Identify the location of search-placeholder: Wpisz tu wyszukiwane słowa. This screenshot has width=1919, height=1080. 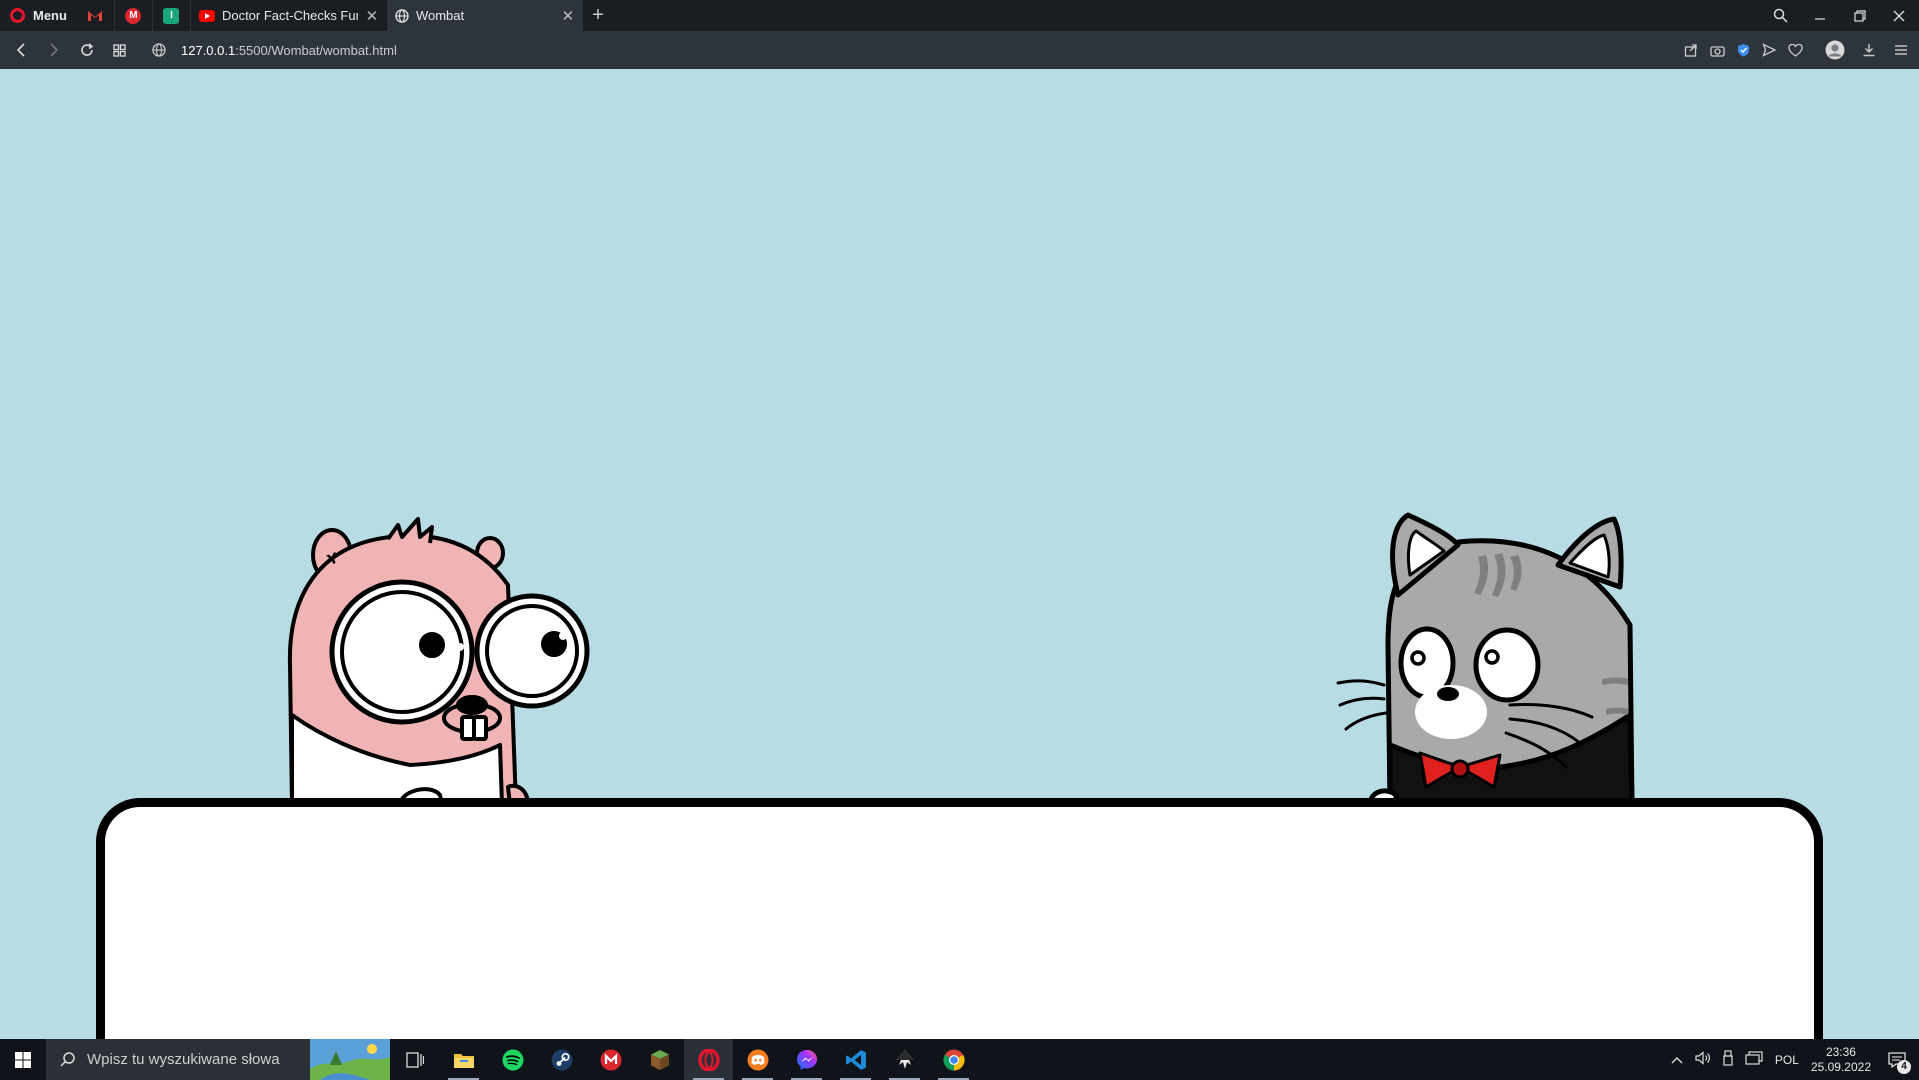
(183, 1059).